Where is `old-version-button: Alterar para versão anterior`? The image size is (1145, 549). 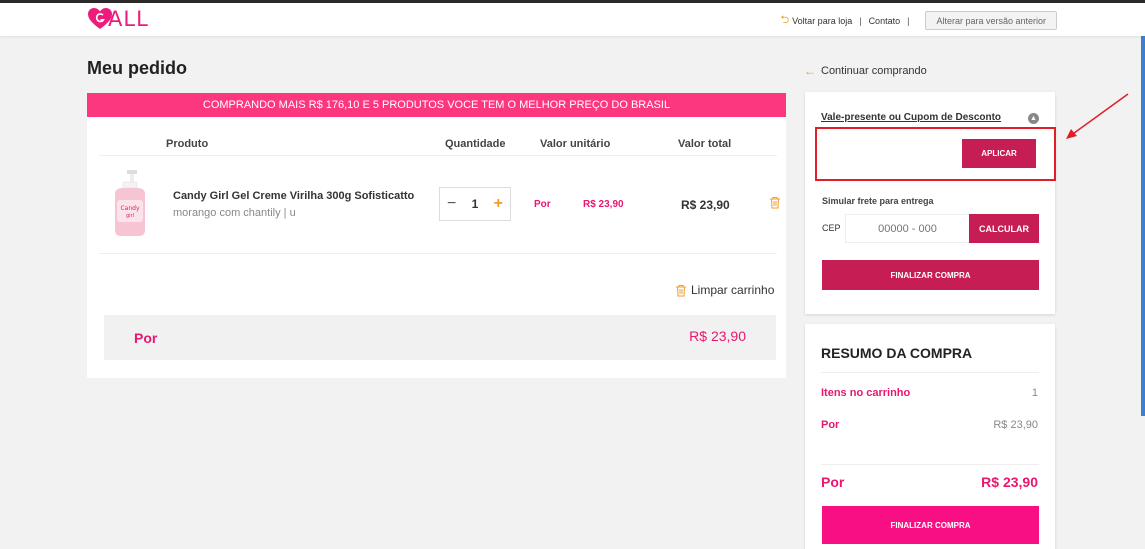 old-version-button: Alterar para versão anterior is located at coordinates (991, 20).